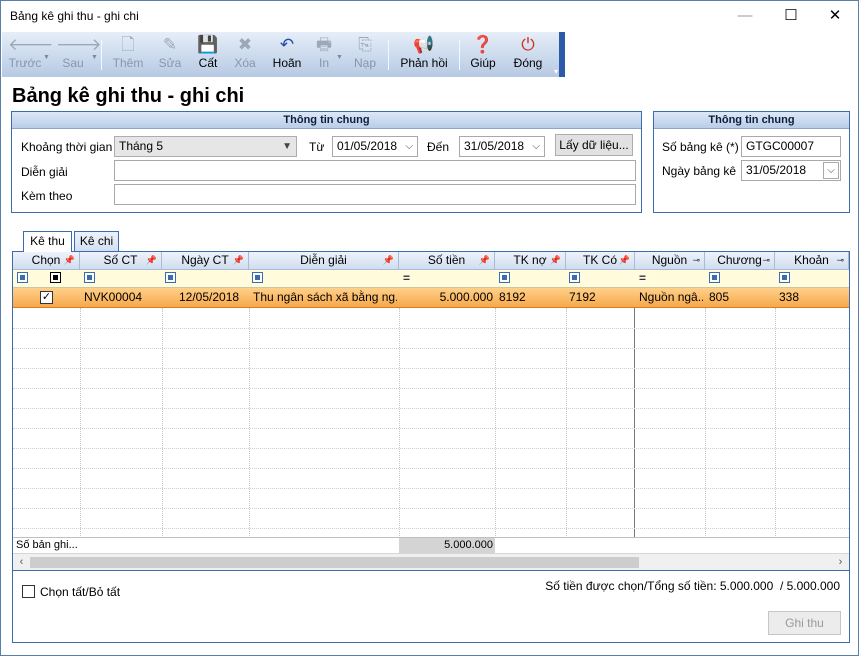  Describe the element at coordinates (79, 44) in the screenshot. I see `arrow-right-icon: 🡒` at that location.